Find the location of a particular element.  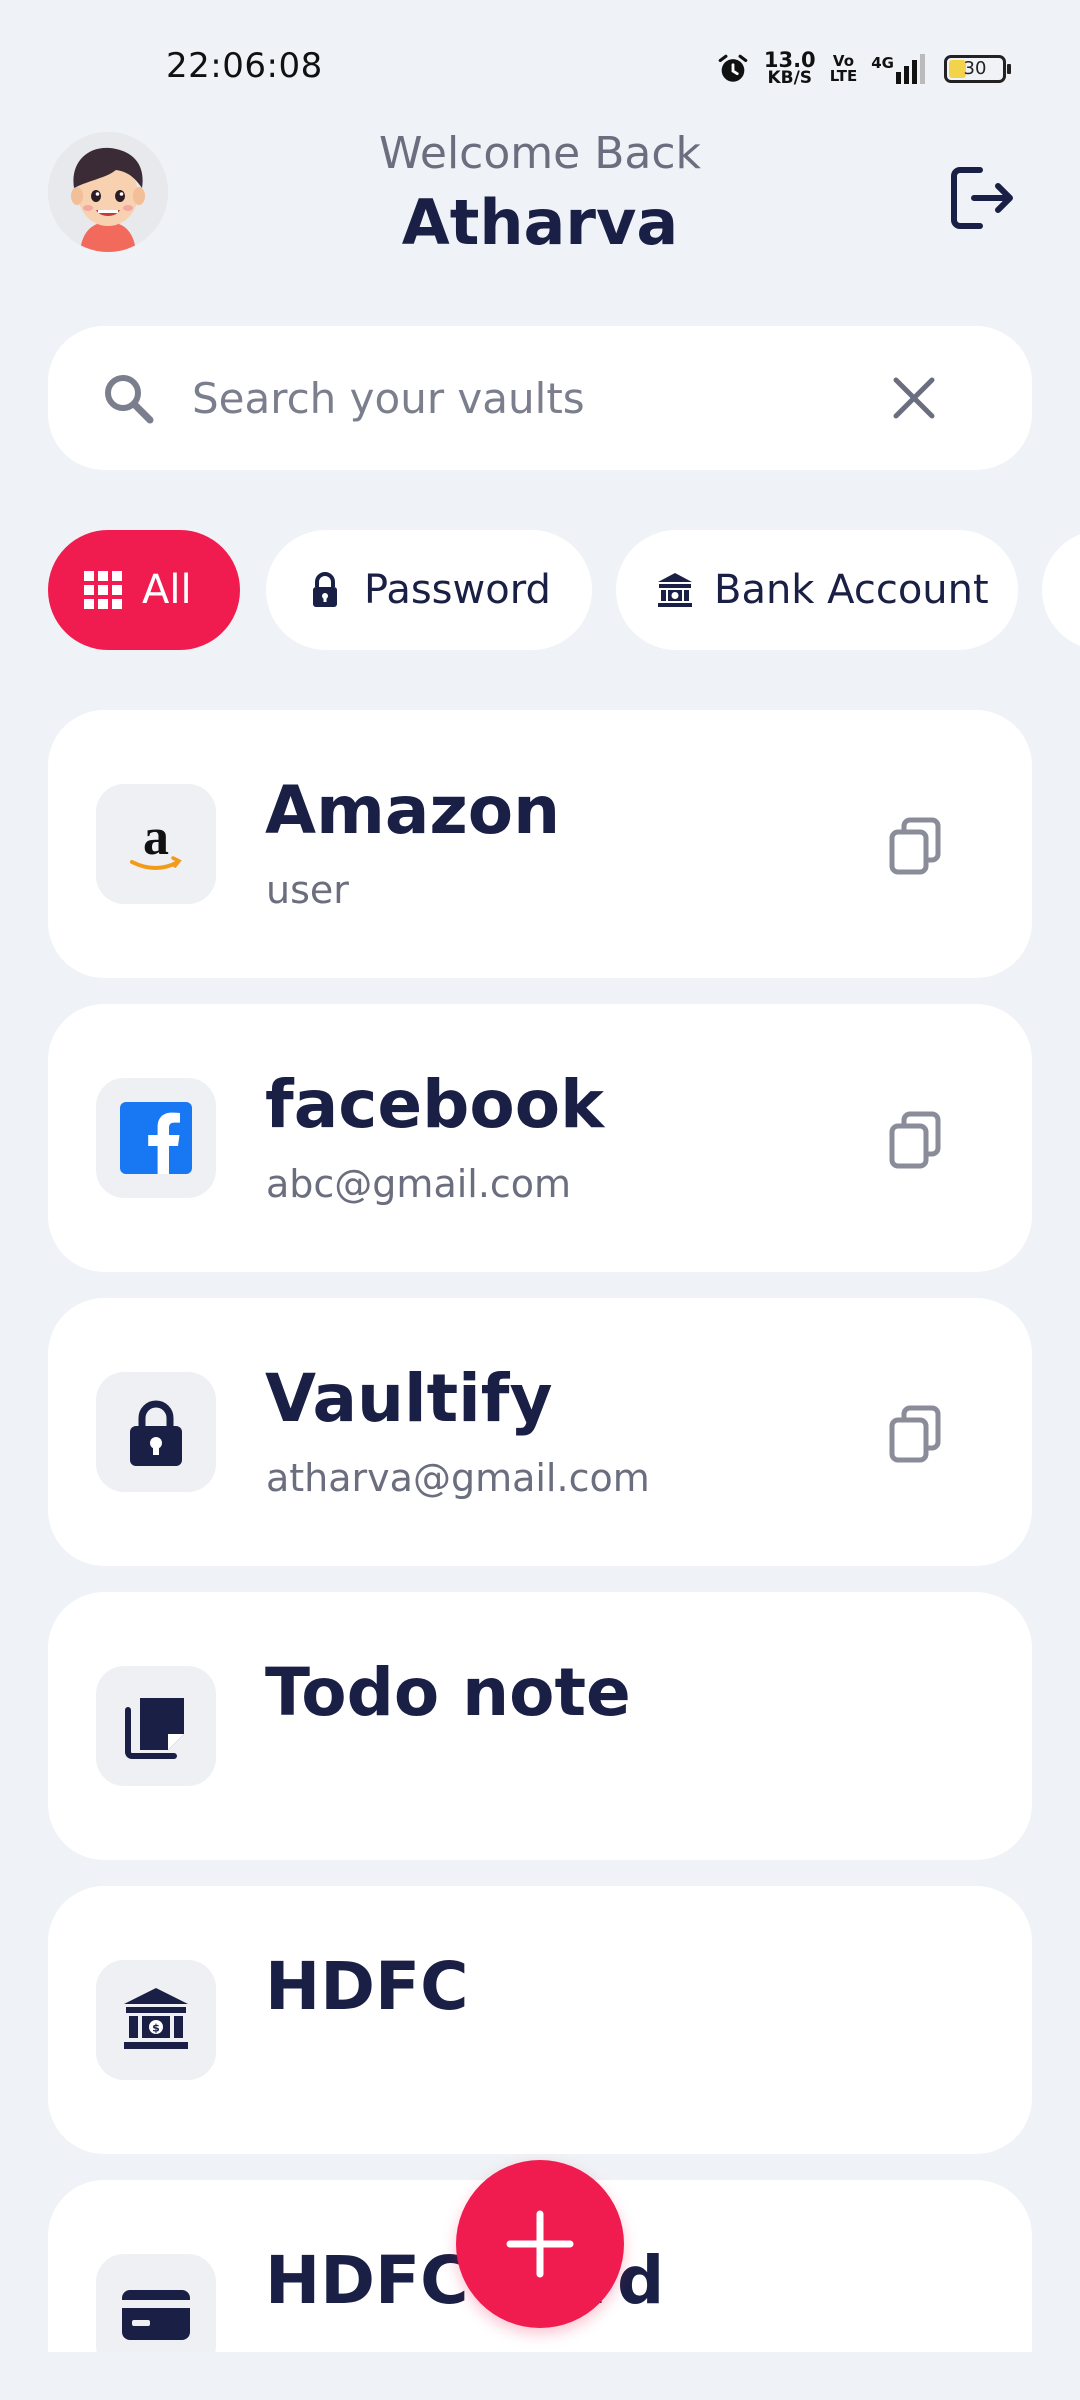

volte-bottom: LTE is located at coordinates (843, 75).